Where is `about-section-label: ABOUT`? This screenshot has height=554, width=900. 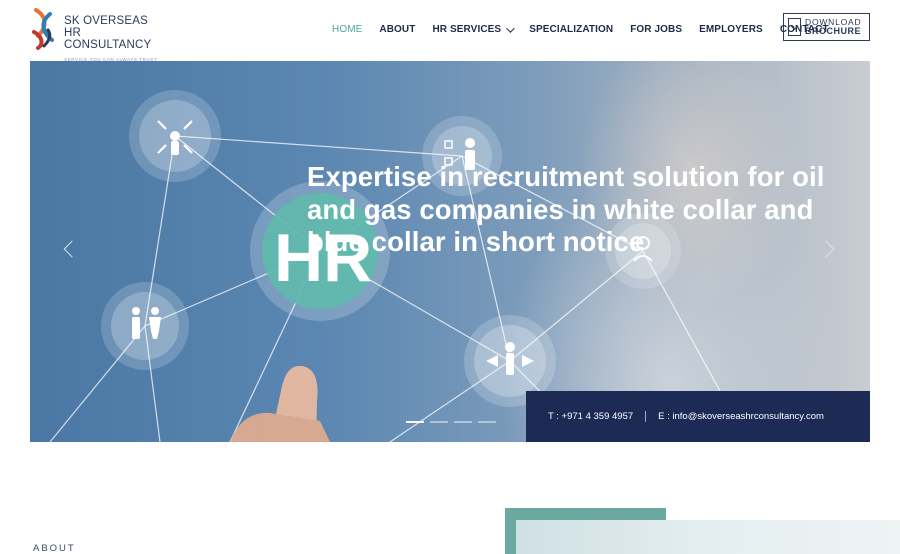
about-section-label: ABOUT is located at coordinates (54, 548).